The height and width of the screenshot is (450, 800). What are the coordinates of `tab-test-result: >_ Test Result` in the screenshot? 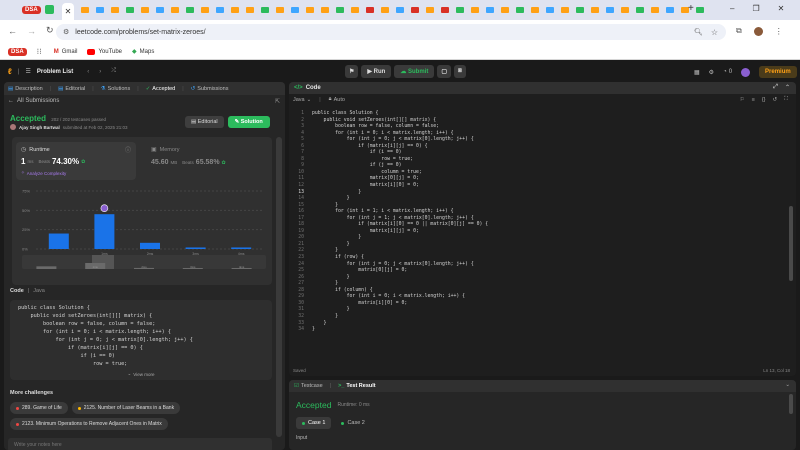 It's located at (357, 386).